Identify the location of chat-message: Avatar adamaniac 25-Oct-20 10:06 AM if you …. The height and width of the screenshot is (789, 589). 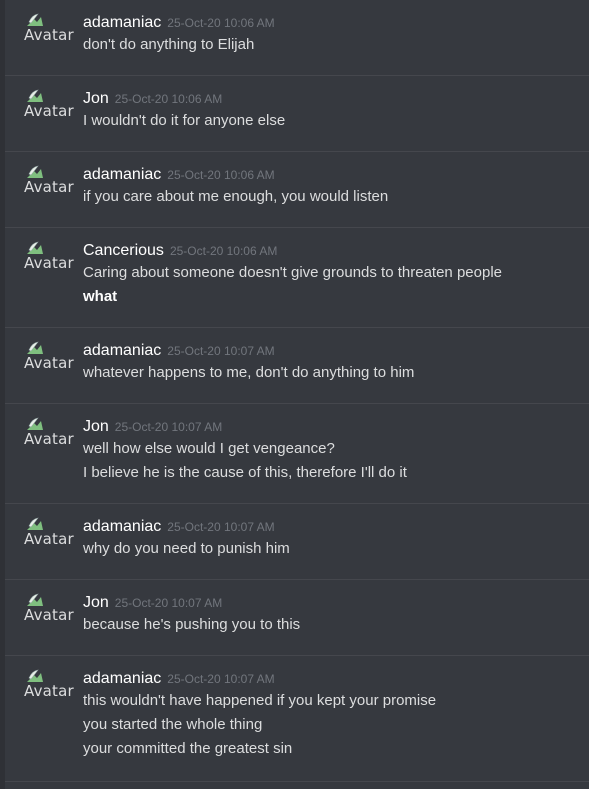
(297, 190).